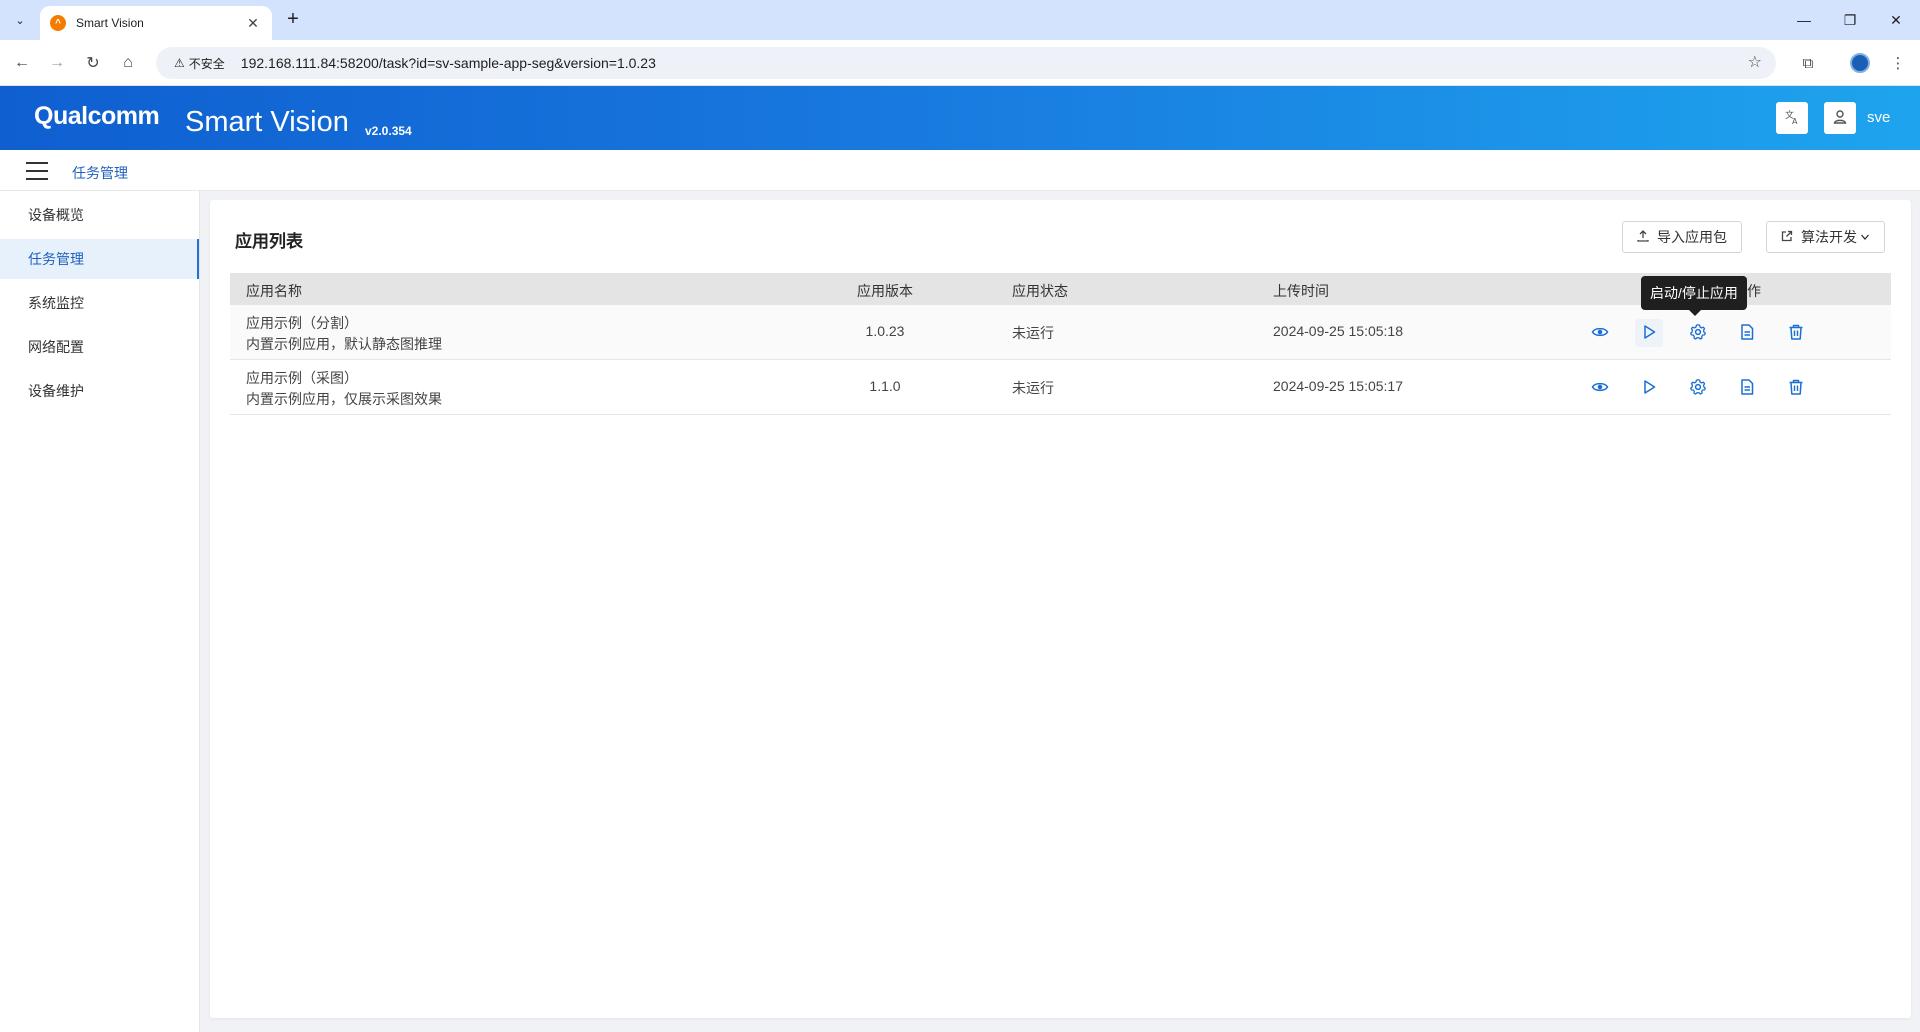 Image resolution: width=1920 pixels, height=1032 pixels. I want to click on app-description: 内置示例应用，默认静态图推理, so click(344, 344).